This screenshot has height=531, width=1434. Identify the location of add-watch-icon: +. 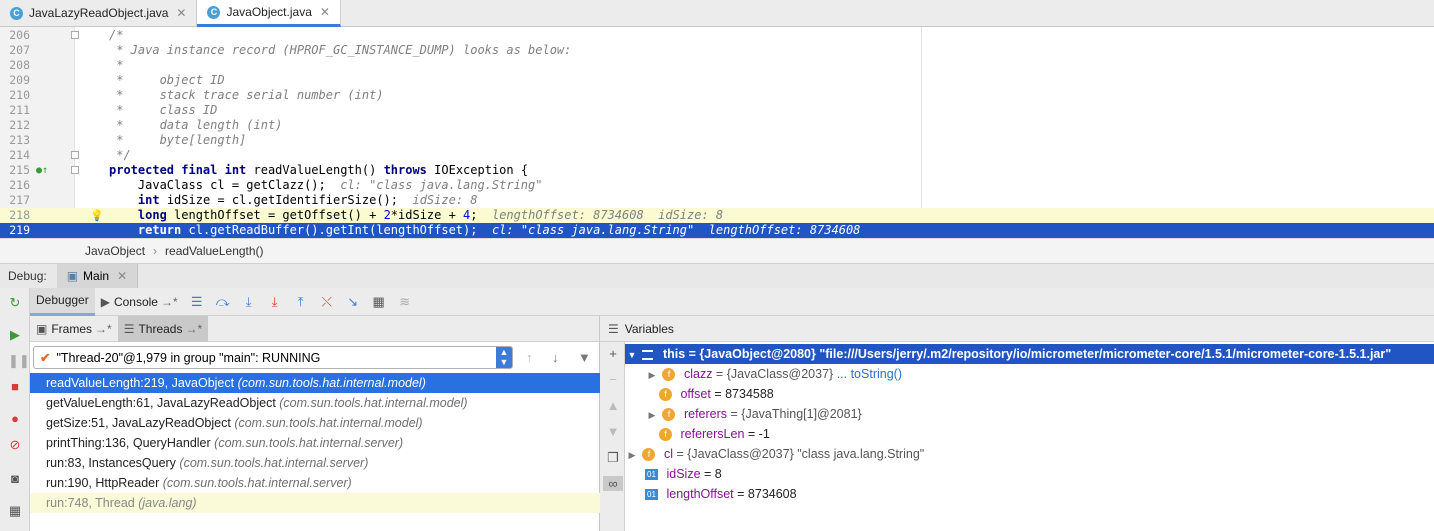
(613, 353).